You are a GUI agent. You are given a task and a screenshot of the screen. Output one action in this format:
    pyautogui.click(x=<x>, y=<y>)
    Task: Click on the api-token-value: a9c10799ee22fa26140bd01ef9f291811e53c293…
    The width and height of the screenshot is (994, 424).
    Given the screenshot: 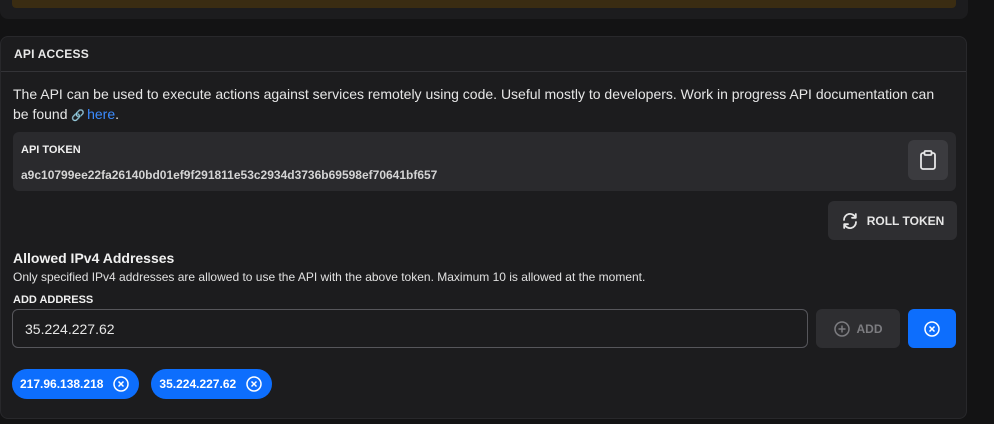 What is the action you would take?
    pyautogui.click(x=229, y=175)
    